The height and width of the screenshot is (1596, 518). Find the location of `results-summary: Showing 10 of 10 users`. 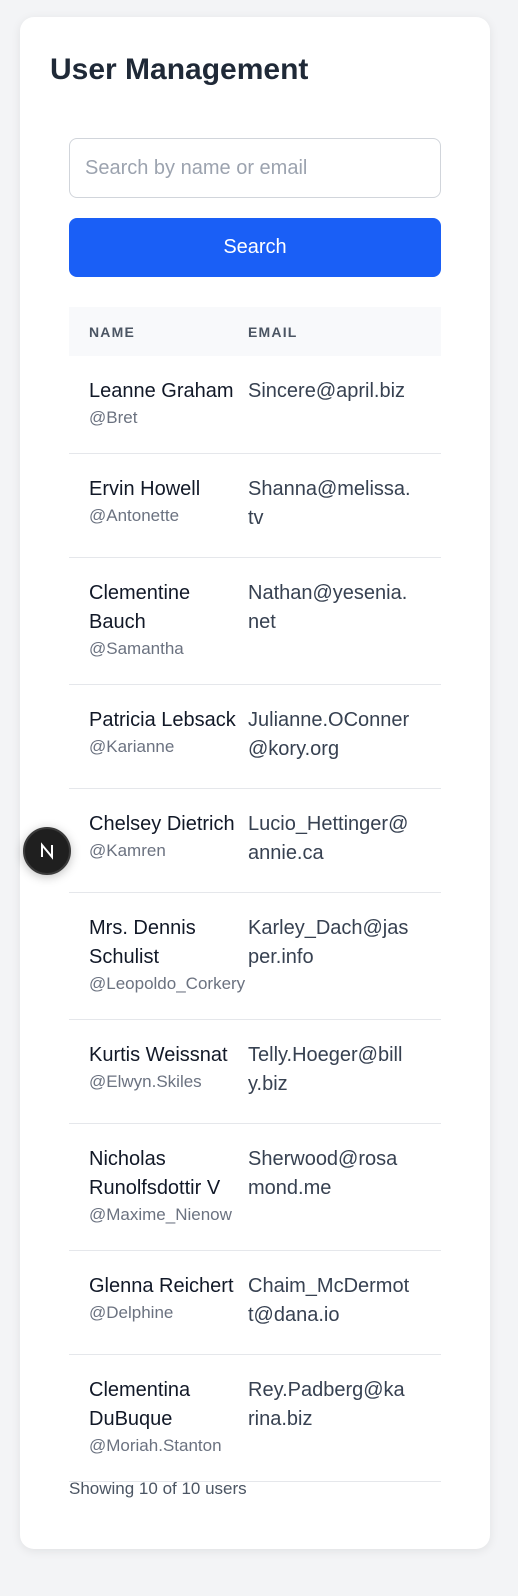

results-summary: Showing 10 of 10 users is located at coordinates (158, 1488).